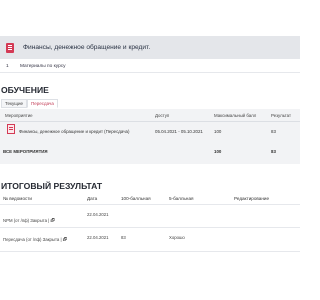 The image size is (320, 300). I want to click on final-header-divider, so click(150, 204).